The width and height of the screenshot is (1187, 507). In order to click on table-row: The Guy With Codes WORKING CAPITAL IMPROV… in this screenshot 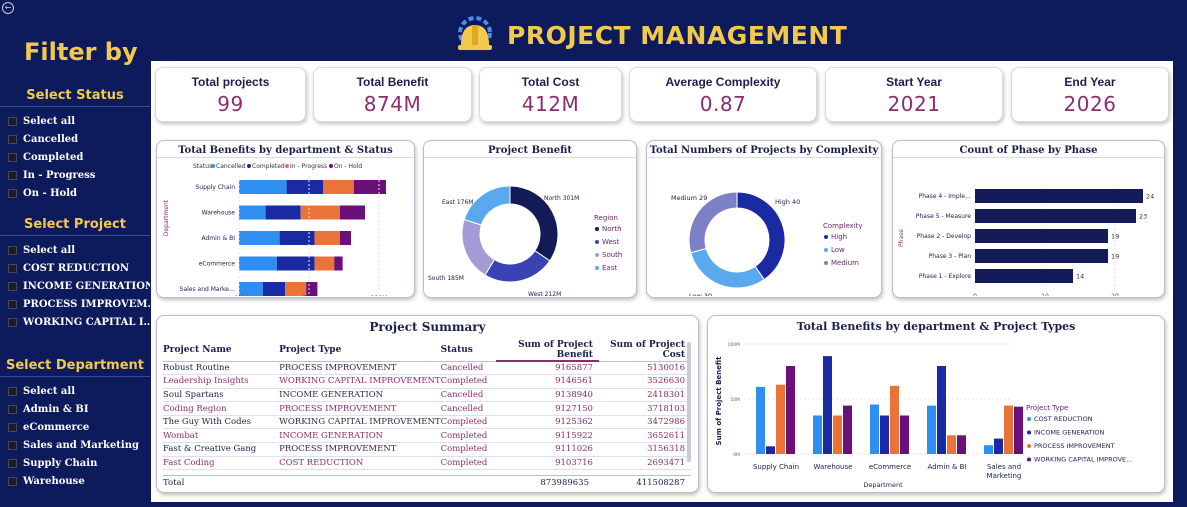, I will do `click(427, 422)`.